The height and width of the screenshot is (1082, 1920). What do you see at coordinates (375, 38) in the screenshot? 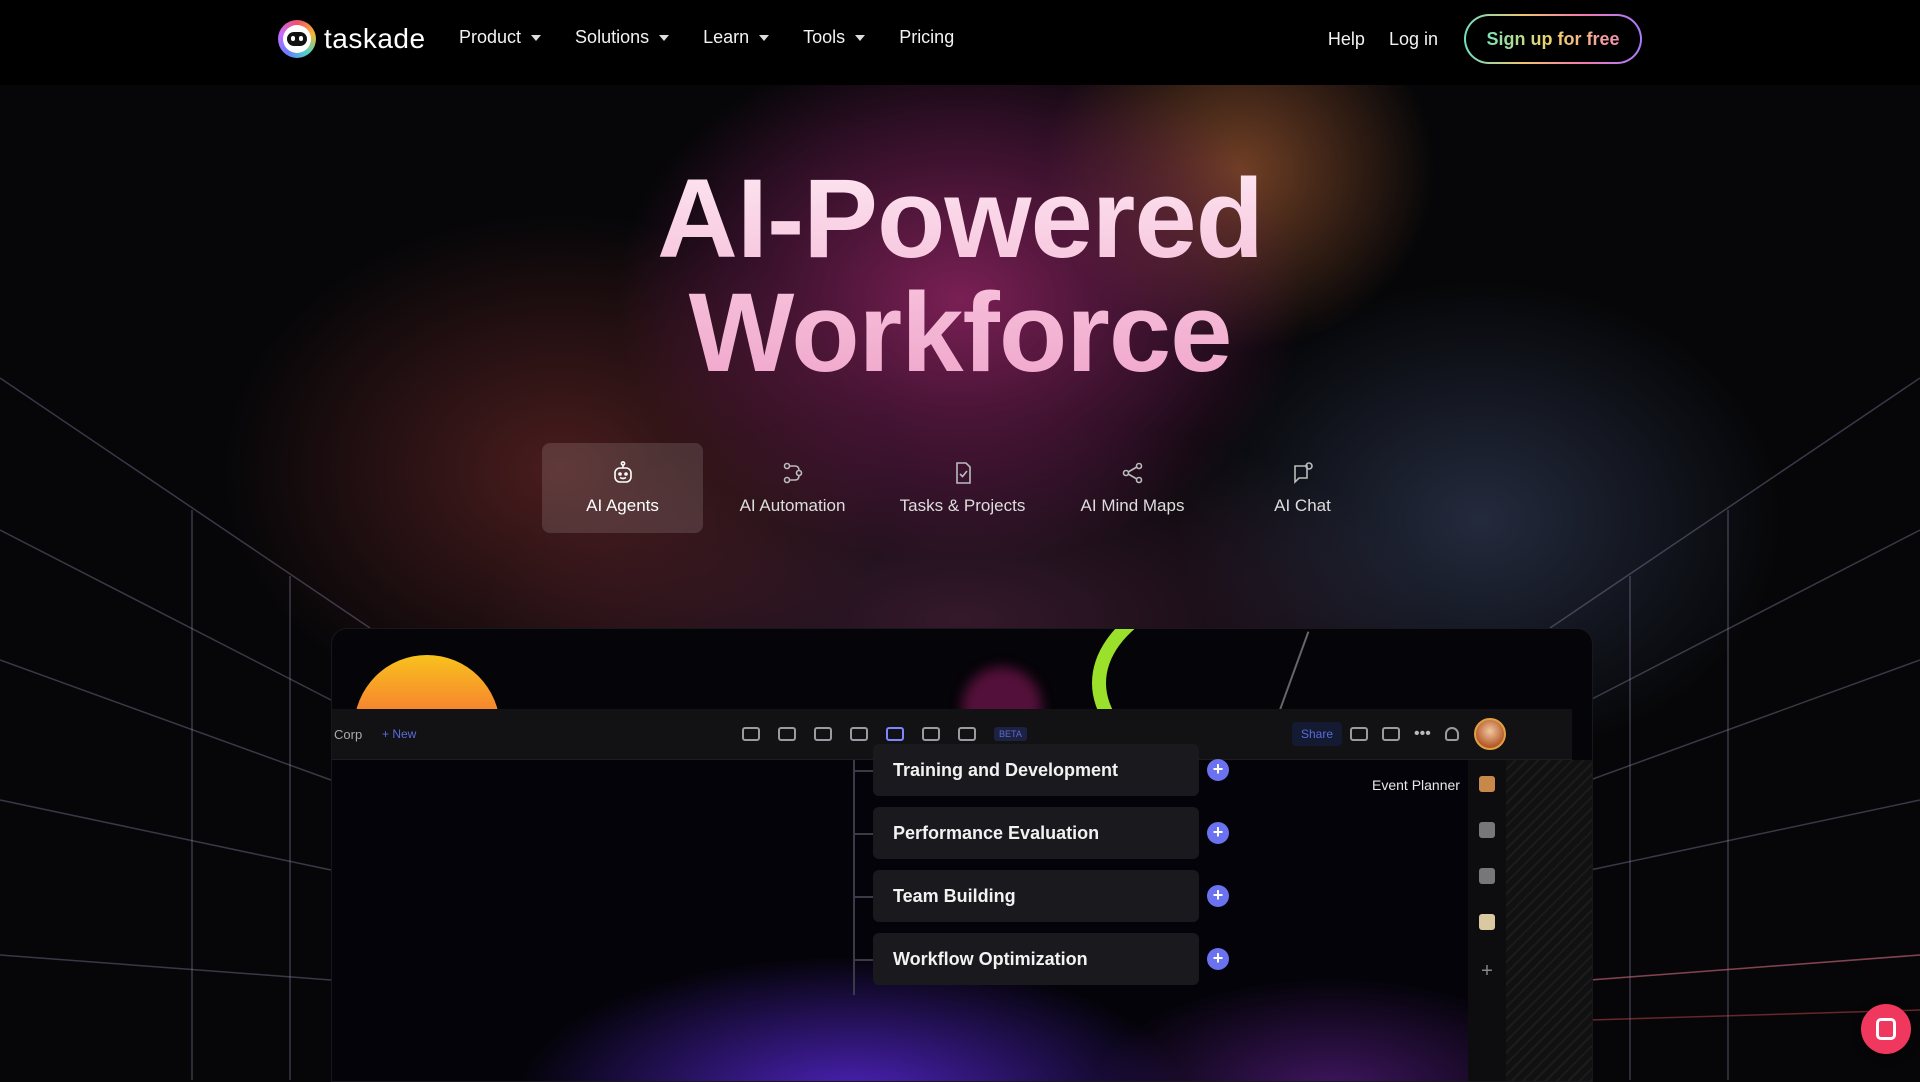
I see `logo-text: taskade` at bounding box center [375, 38].